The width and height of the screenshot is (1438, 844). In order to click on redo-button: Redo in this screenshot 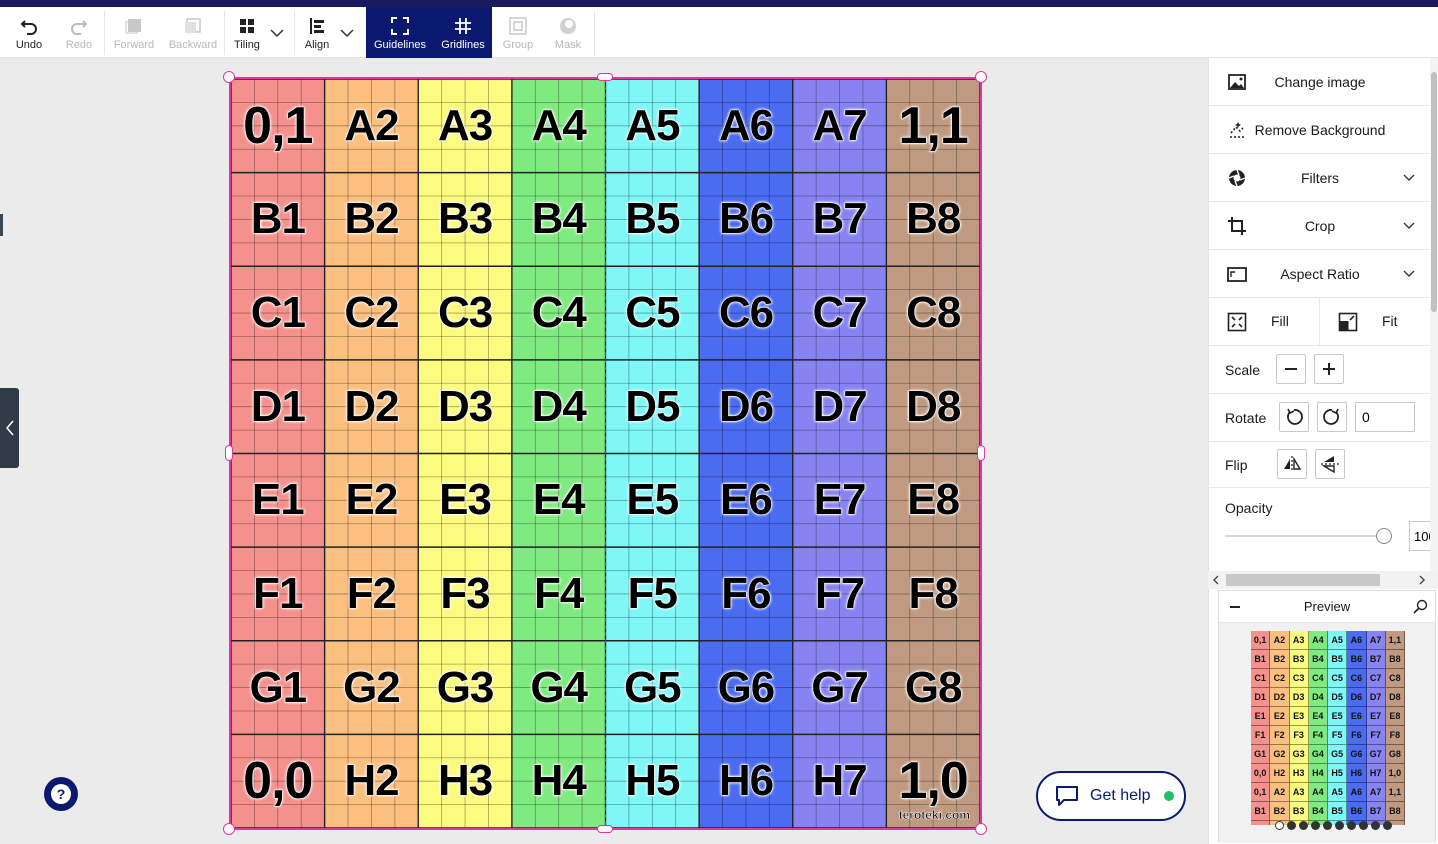, I will do `click(79, 32)`.